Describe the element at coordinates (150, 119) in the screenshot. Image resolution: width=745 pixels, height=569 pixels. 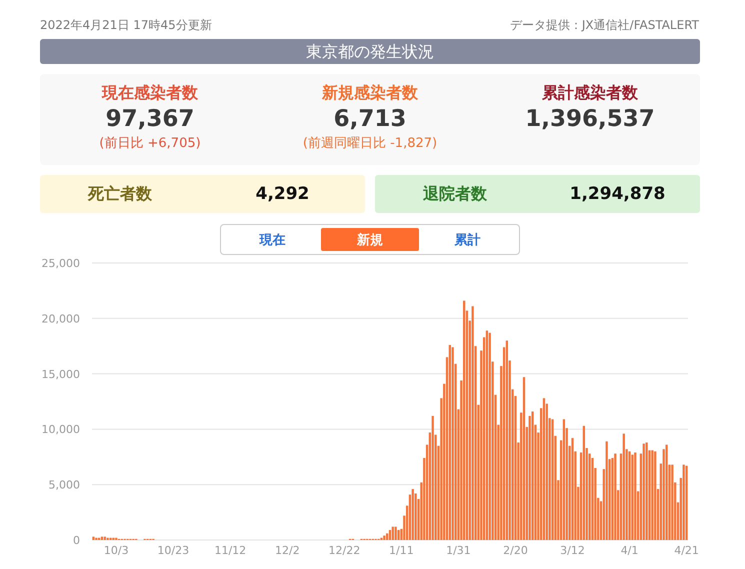
I see `stat-value: 97,367` at that location.